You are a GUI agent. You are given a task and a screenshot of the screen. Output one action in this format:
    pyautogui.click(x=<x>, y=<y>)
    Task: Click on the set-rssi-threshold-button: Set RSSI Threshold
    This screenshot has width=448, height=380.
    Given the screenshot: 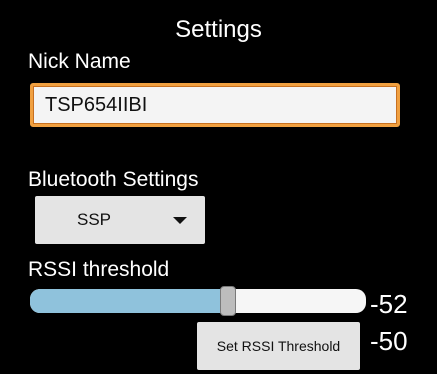 What is the action you would take?
    pyautogui.click(x=278, y=346)
    